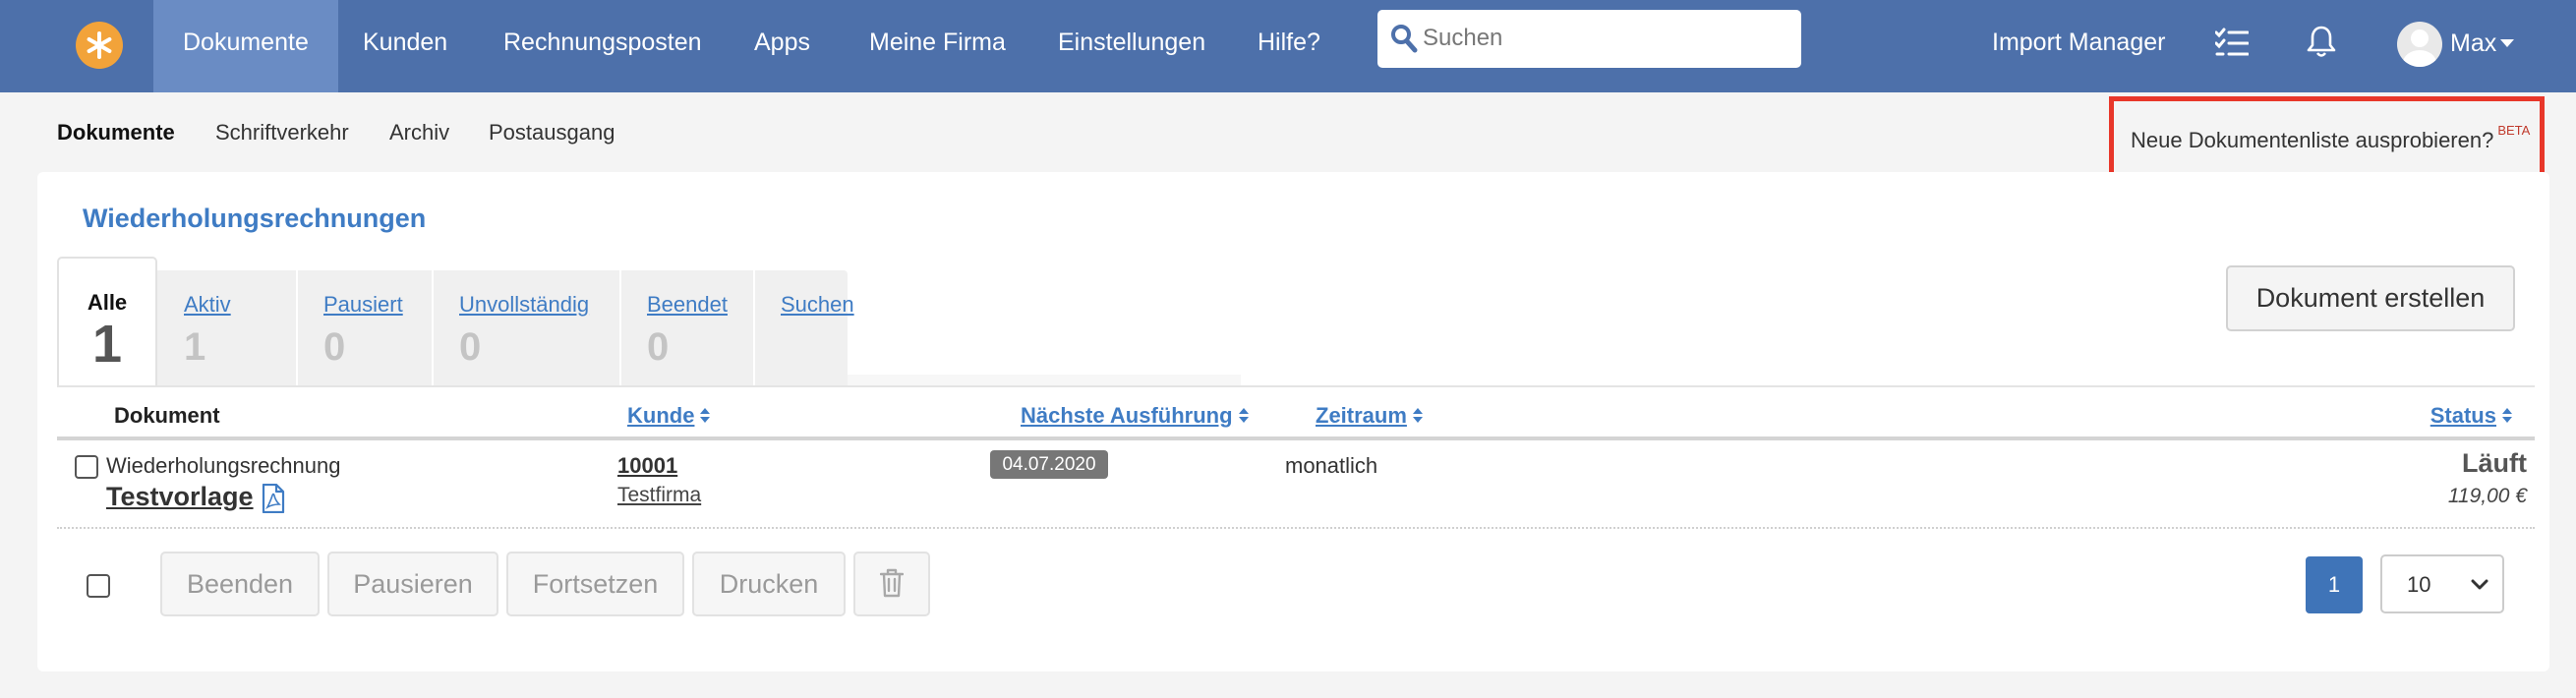 The height and width of the screenshot is (698, 2576). Describe the element at coordinates (658, 347) in the screenshot. I see `tab-beendet-count: 0` at that location.